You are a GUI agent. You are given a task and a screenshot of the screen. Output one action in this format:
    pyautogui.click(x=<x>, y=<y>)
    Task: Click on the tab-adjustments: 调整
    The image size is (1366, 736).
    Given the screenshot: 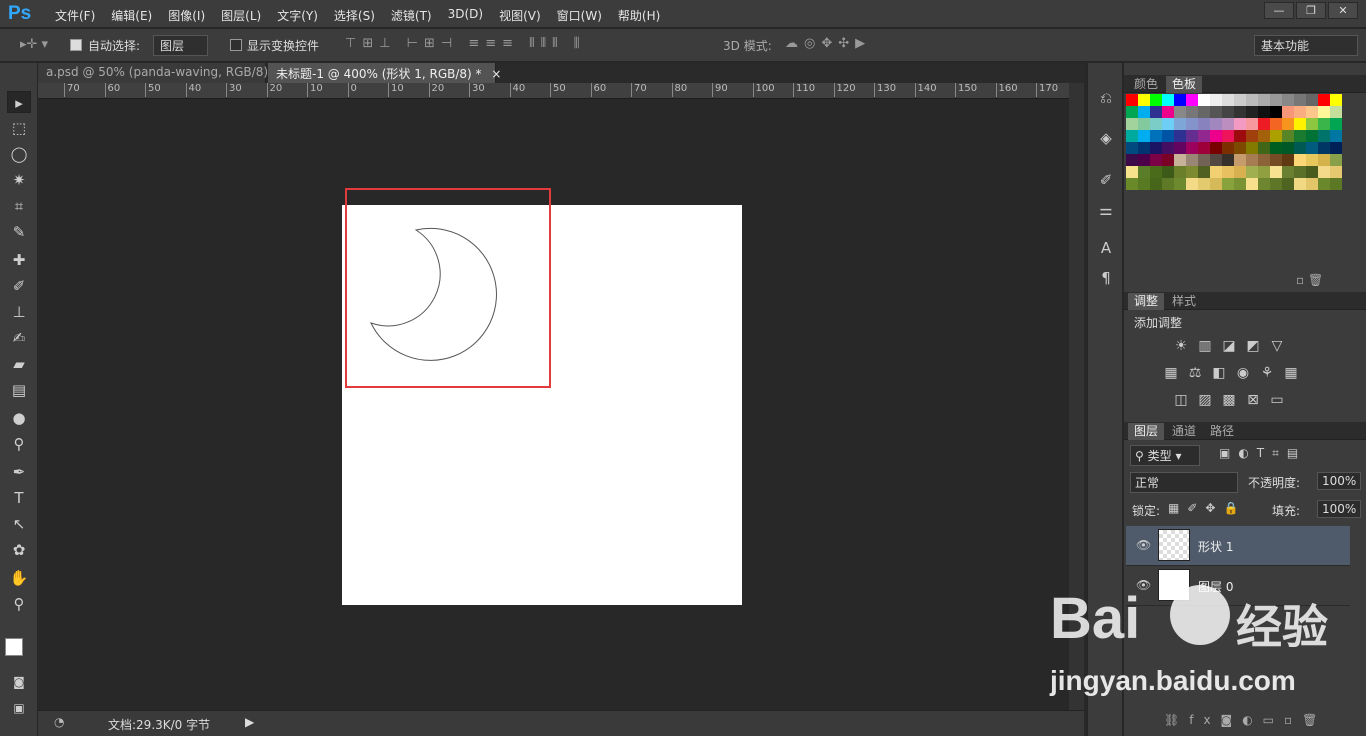 What is the action you would take?
    pyautogui.click(x=1146, y=301)
    